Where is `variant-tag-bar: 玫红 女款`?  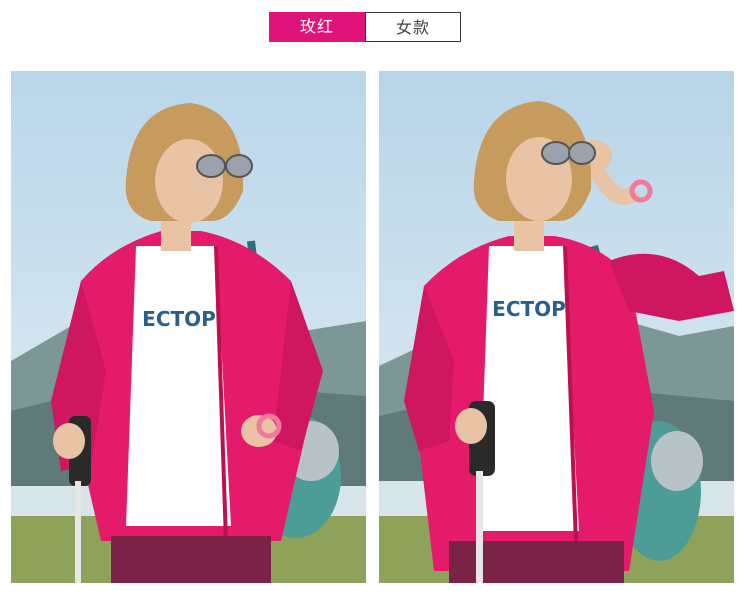
variant-tag-bar: 玫红 女款 is located at coordinates (365, 27).